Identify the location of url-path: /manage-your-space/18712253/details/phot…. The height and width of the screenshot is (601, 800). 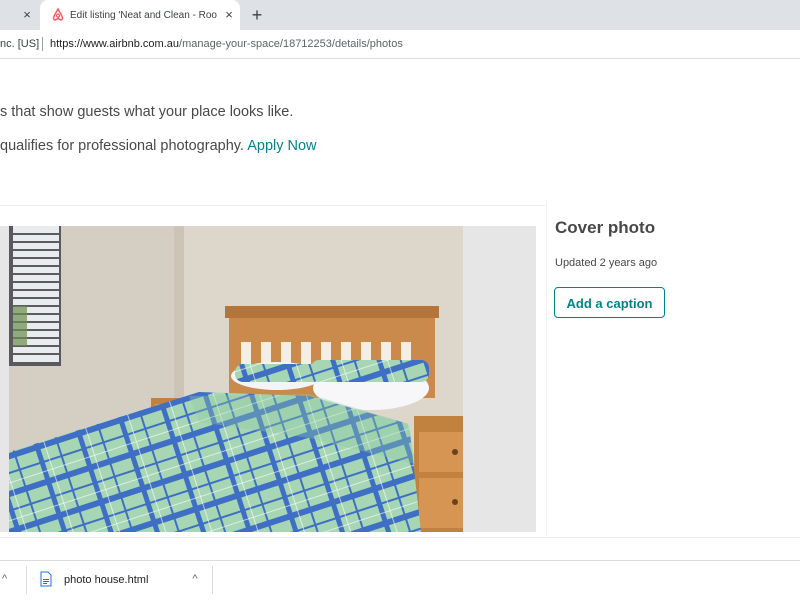
(291, 44).